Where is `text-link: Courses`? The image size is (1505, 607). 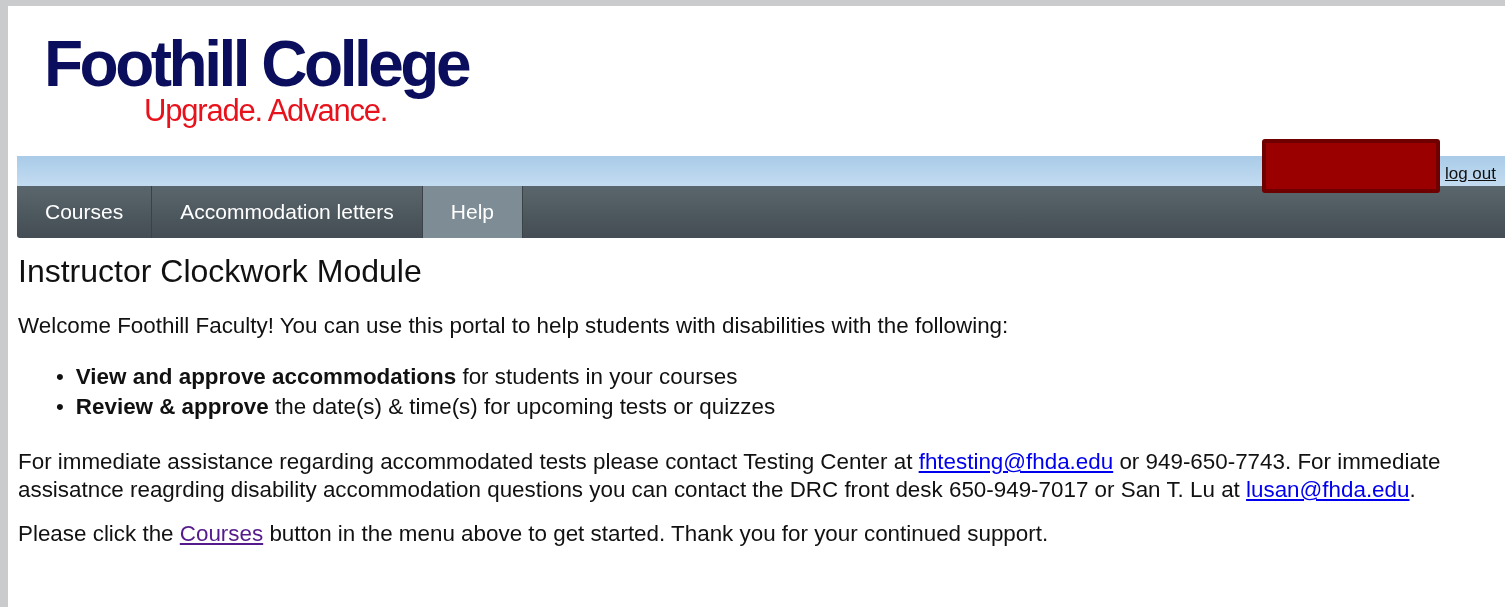 text-link: Courses is located at coordinates (221, 533).